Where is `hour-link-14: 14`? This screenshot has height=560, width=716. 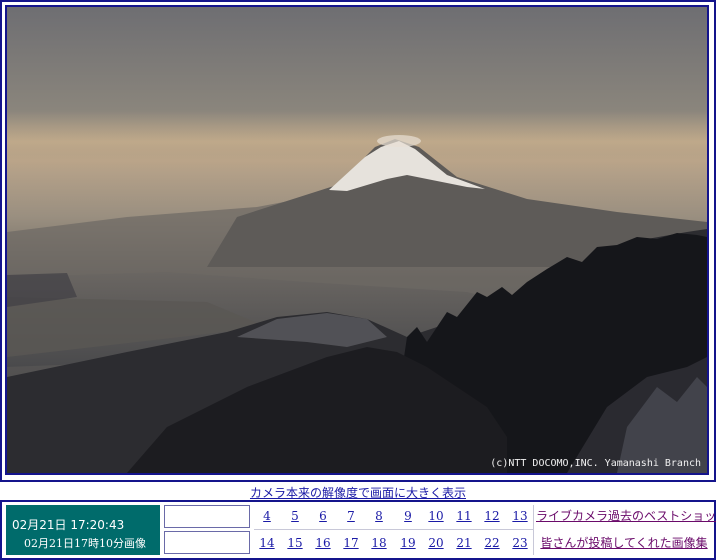 hour-link-14: 14 is located at coordinates (267, 543).